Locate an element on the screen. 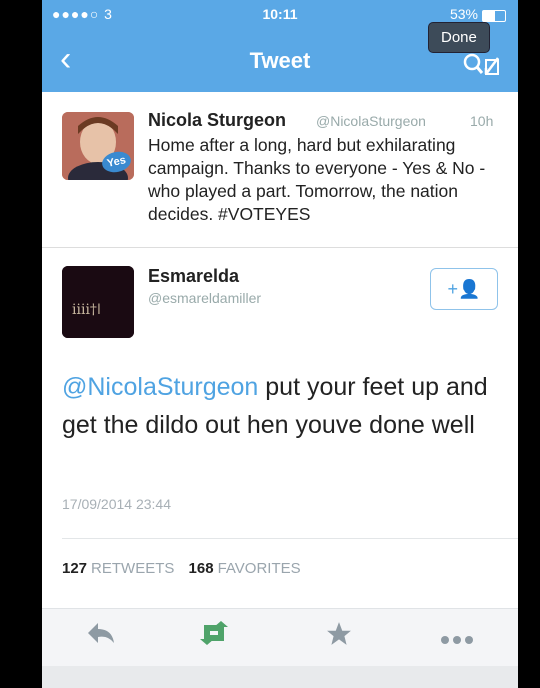 The width and height of the screenshot is (540, 688). quoted-author-name: Nicola Sturgeon is located at coordinates (217, 120).